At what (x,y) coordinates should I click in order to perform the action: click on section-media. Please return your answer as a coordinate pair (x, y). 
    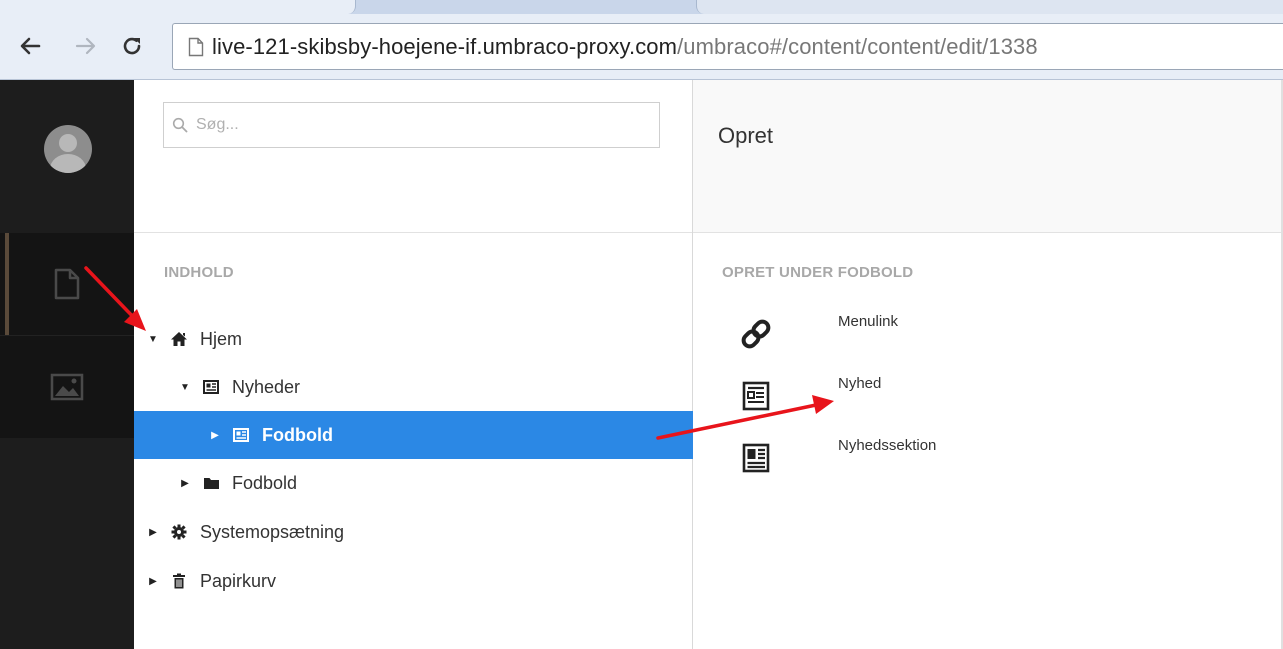
    Looking at the image, I should click on (67, 386).